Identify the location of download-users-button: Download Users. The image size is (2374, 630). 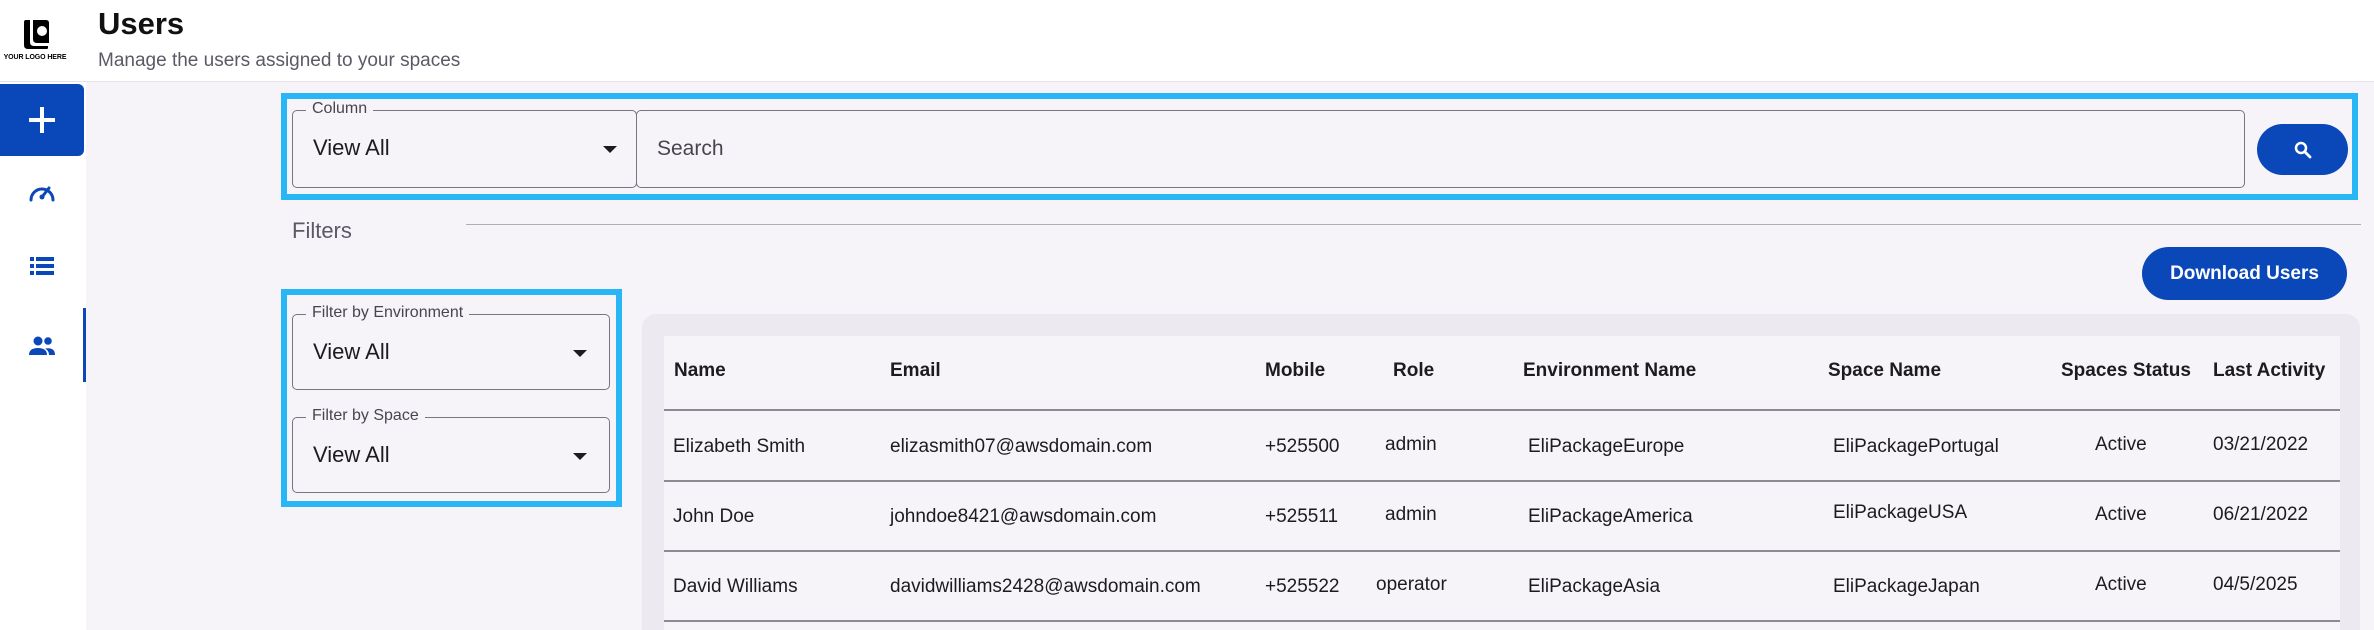
(2244, 273).